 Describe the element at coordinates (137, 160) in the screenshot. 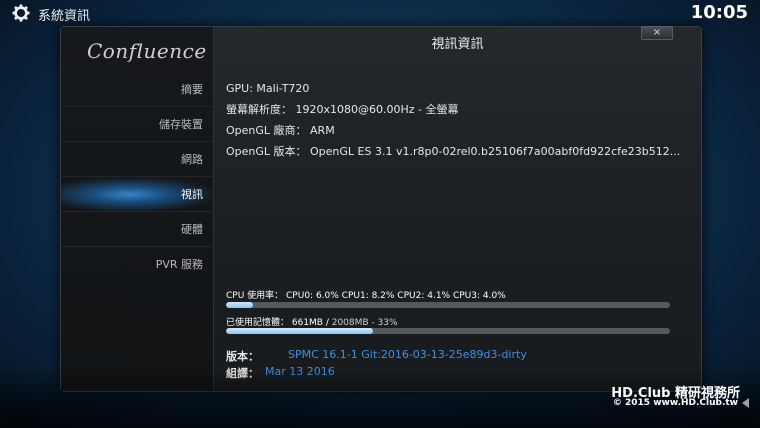

I see `sidebar-item-network: 網路` at that location.